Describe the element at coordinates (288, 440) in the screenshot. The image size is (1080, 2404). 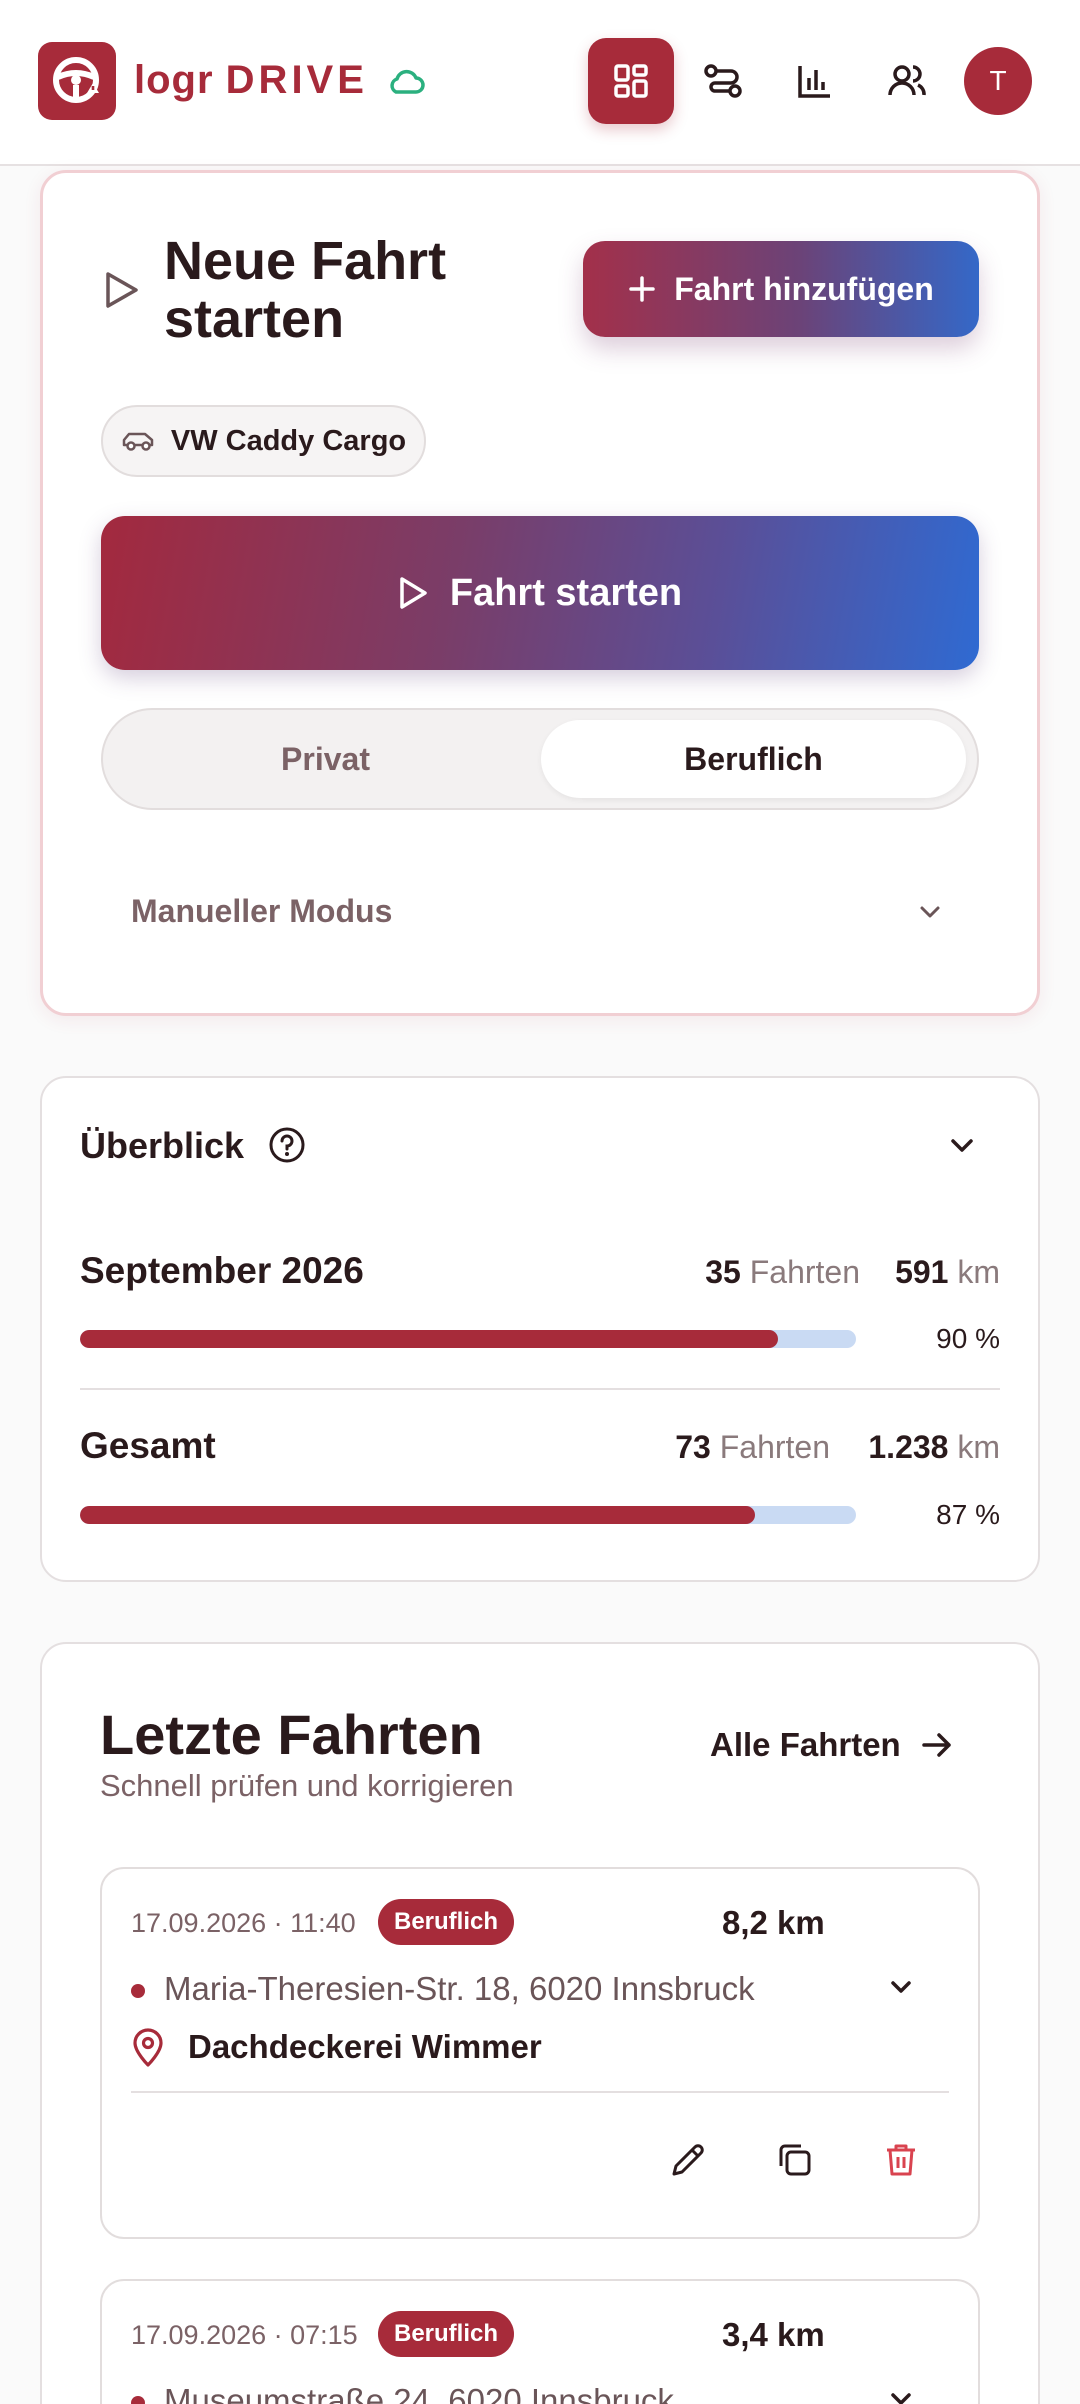
I see `vehicle-name: VW Caddy Cargo` at that location.